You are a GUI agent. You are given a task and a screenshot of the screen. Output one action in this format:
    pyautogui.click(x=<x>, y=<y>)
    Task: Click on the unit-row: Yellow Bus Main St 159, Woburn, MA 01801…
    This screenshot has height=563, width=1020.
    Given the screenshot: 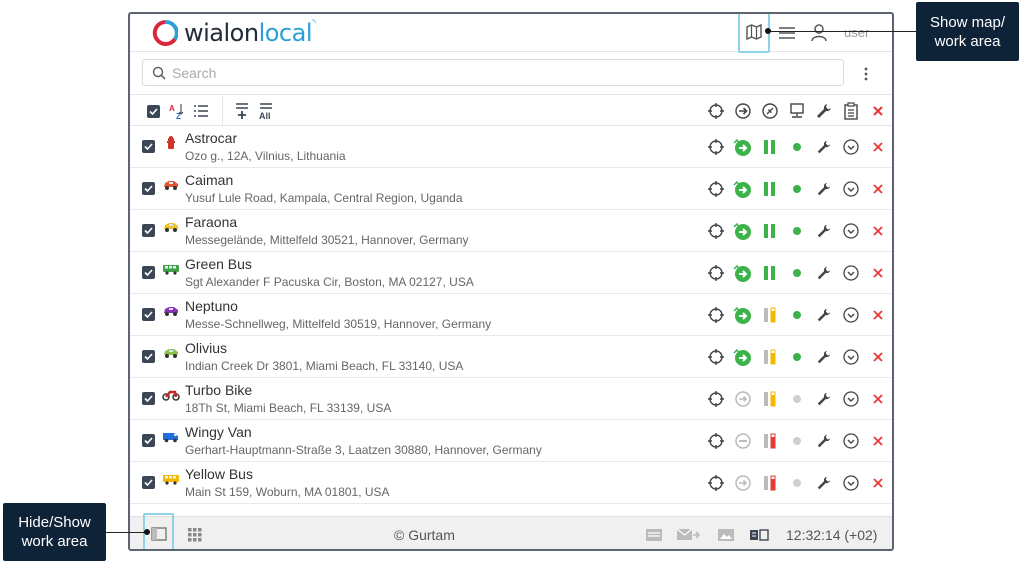 What is the action you would take?
    pyautogui.click(x=511, y=483)
    